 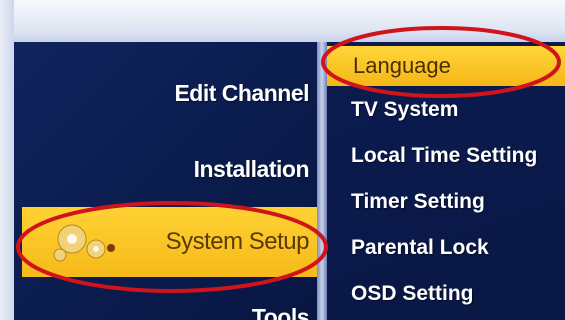 I want to click on submenu-item-label: Timer Setting, so click(x=418, y=201).